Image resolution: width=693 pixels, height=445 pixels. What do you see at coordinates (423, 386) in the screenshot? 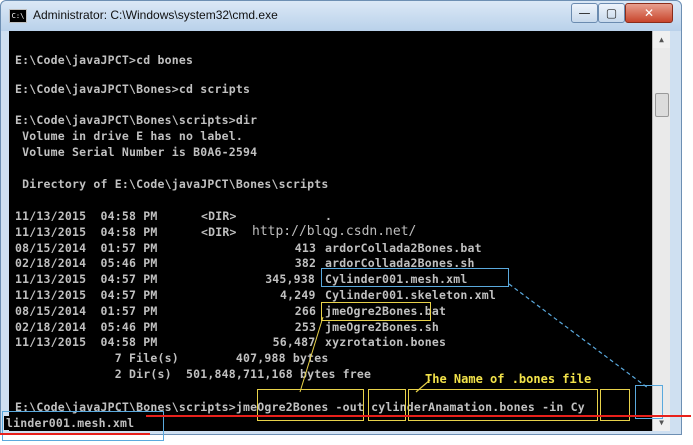
I see `note-pointer` at bounding box center [423, 386].